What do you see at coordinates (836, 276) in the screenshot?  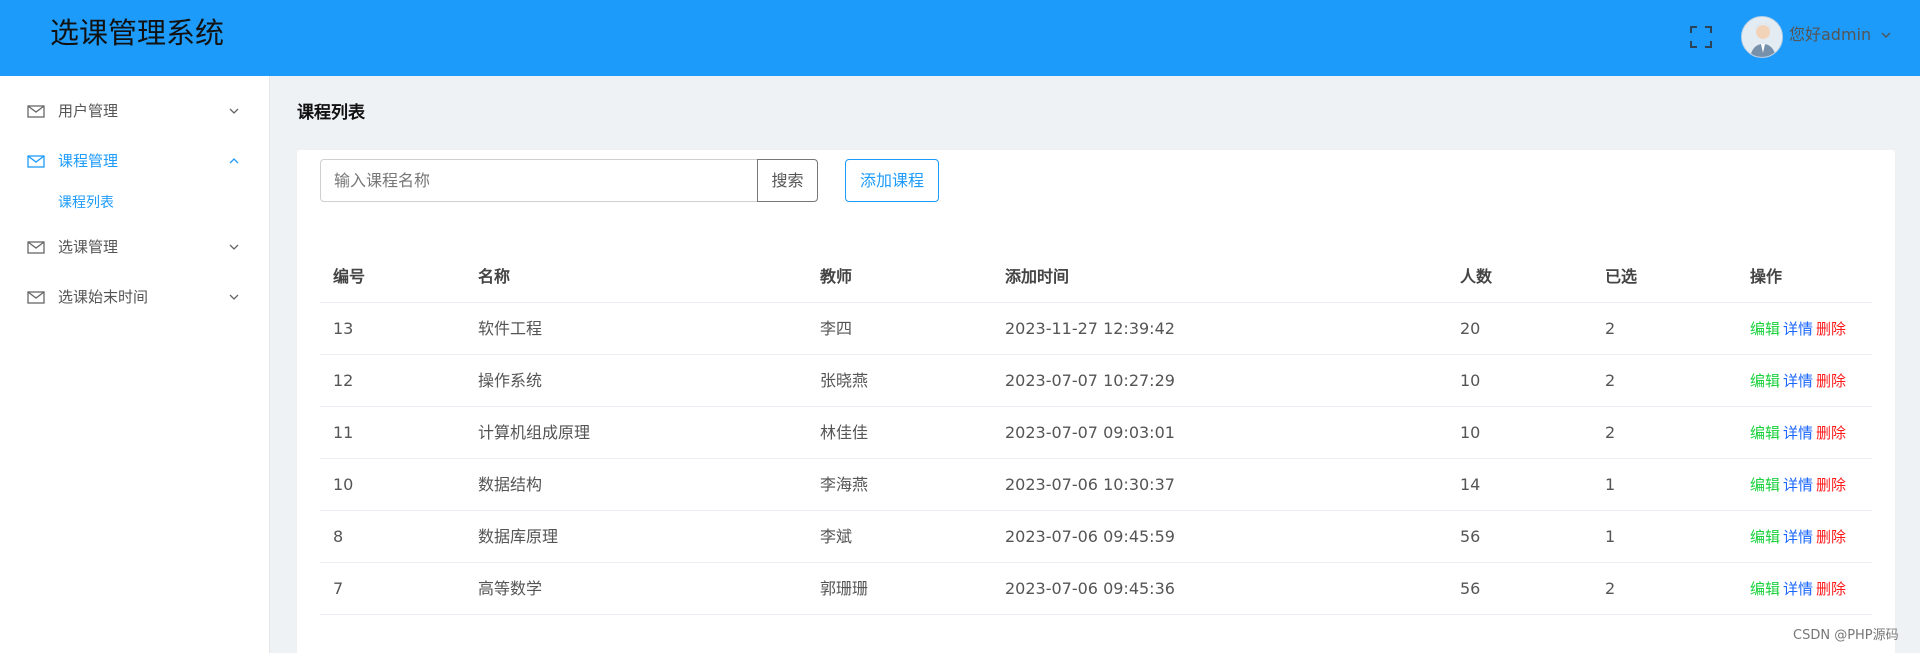 I see `column-header-teacher: 教师` at bounding box center [836, 276].